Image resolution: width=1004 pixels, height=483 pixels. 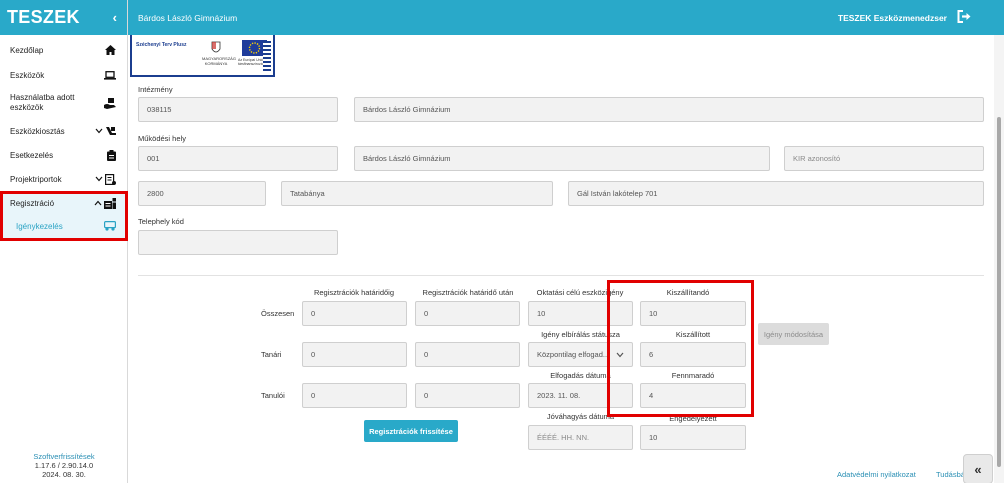 I want to click on approved-label: Engedélyezett, so click(x=693, y=418).